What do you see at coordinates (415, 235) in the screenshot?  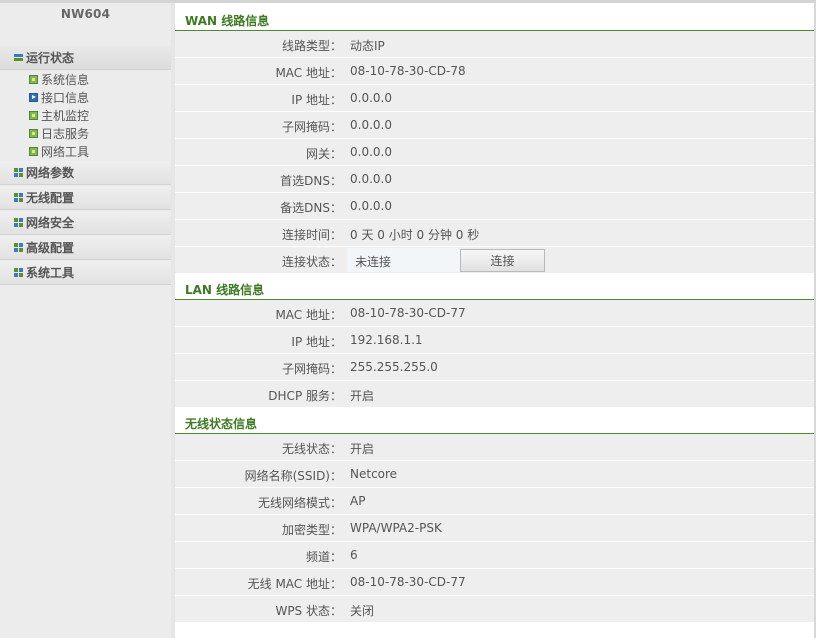 I see `row-value: 0 天 0 小时 0 分钟 0 秒` at bounding box center [415, 235].